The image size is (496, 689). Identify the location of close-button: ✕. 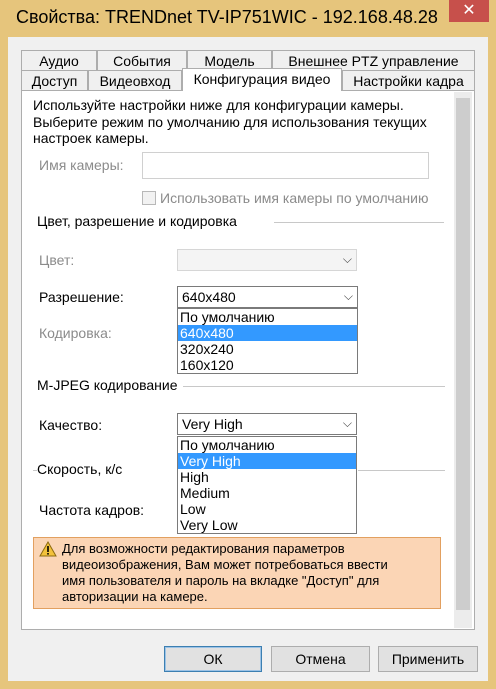
(469, 11).